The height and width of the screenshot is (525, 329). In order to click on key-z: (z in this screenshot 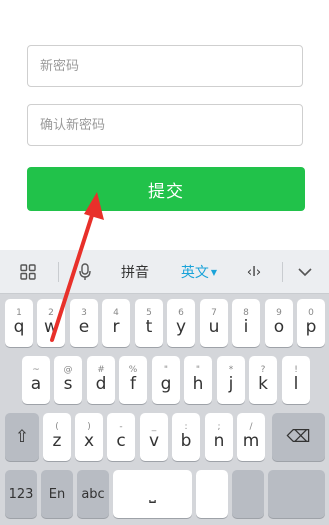, I will do `click(57, 437)`.